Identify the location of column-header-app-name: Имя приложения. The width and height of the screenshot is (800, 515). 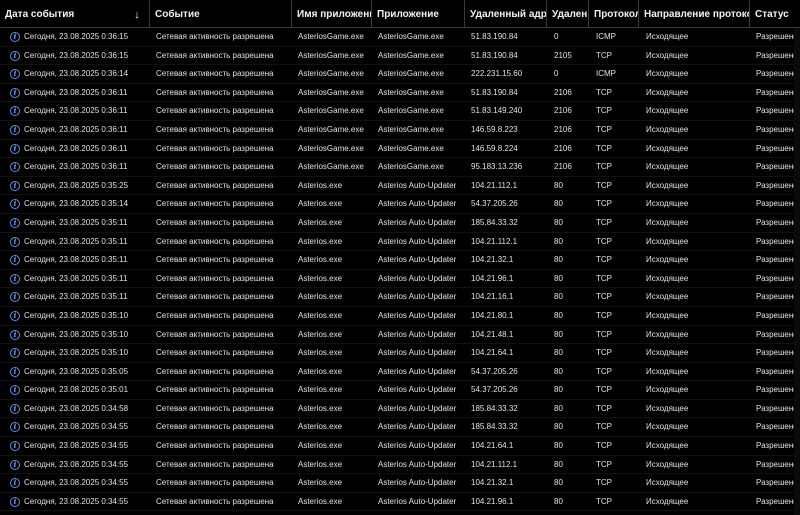
(332, 14).